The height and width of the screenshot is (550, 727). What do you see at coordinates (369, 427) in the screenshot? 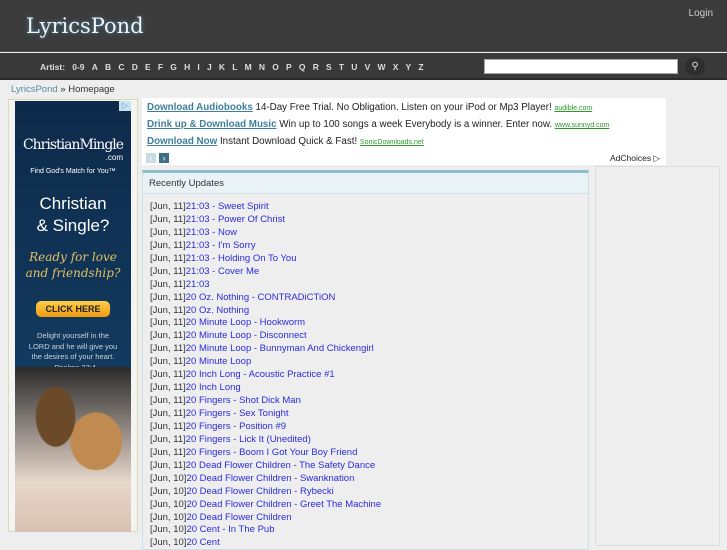
I see `list-item: [Jun, 11]20 Fingers - Position #9` at bounding box center [369, 427].